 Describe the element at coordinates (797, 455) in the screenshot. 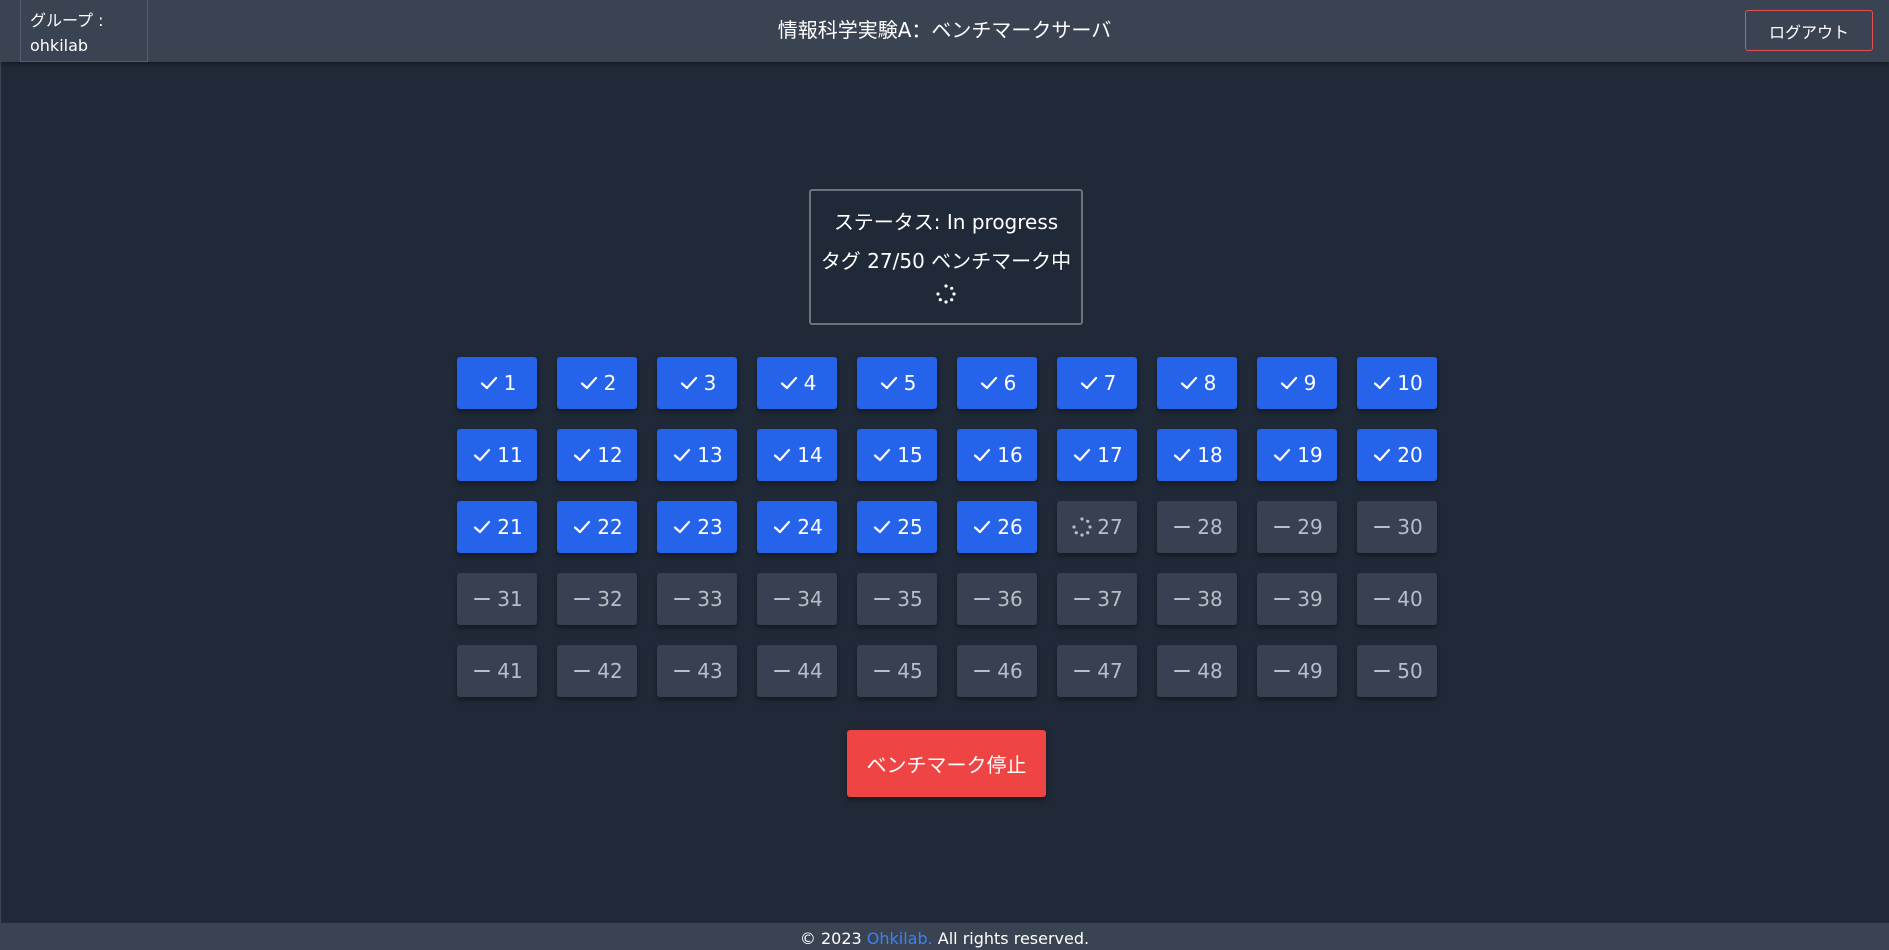

I see `tag-button-14: 14` at that location.